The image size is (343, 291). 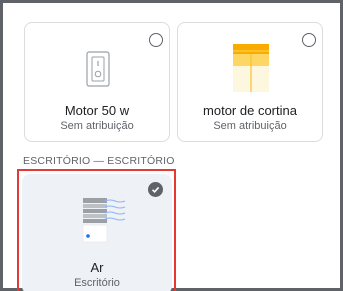 What do you see at coordinates (250, 110) in the screenshot?
I see `device-name: motor de cortina` at bounding box center [250, 110].